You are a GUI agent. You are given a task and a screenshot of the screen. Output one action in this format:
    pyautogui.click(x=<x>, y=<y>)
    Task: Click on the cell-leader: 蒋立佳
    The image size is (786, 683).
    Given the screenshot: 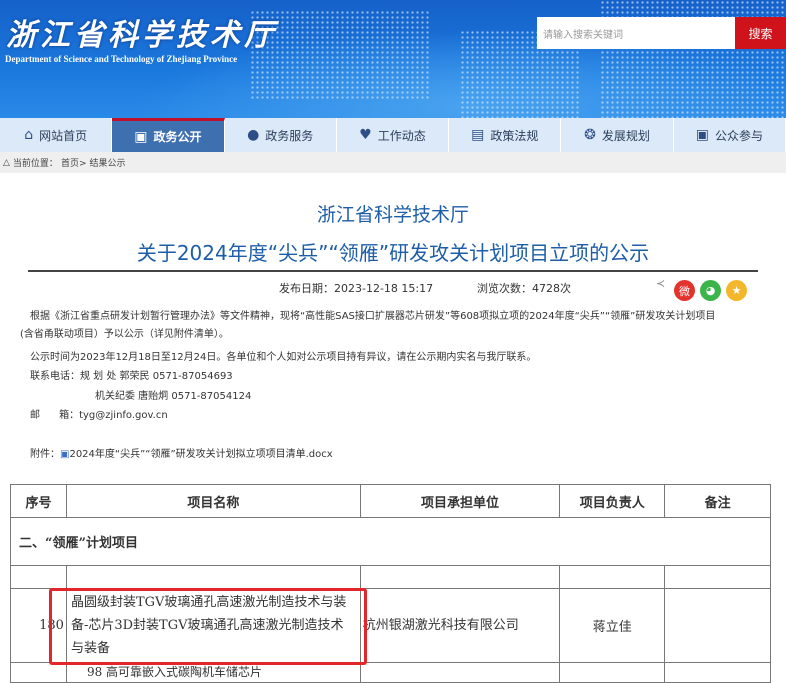 What is the action you would take?
    pyautogui.click(x=612, y=625)
    